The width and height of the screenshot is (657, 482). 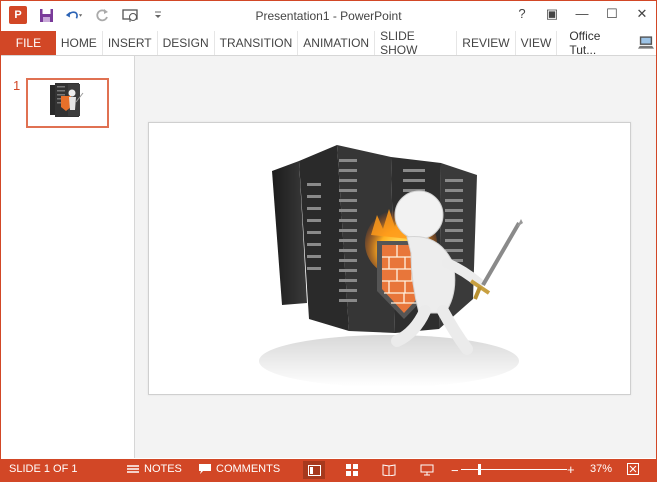 What do you see at coordinates (205, 468) in the screenshot?
I see `comments-icon` at bounding box center [205, 468].